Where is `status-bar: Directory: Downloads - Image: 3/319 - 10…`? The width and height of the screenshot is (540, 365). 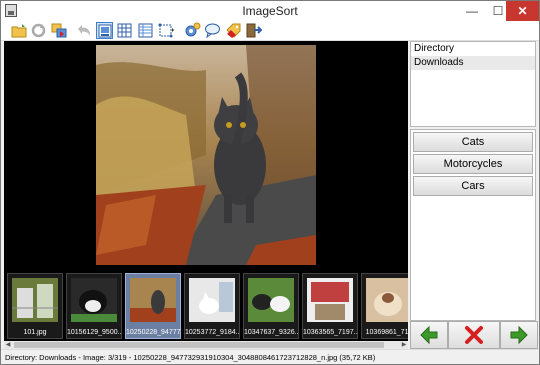
status-bar: Directory: Downloads - Image: 3/319 - 10… is located at coordinates (270, 356).